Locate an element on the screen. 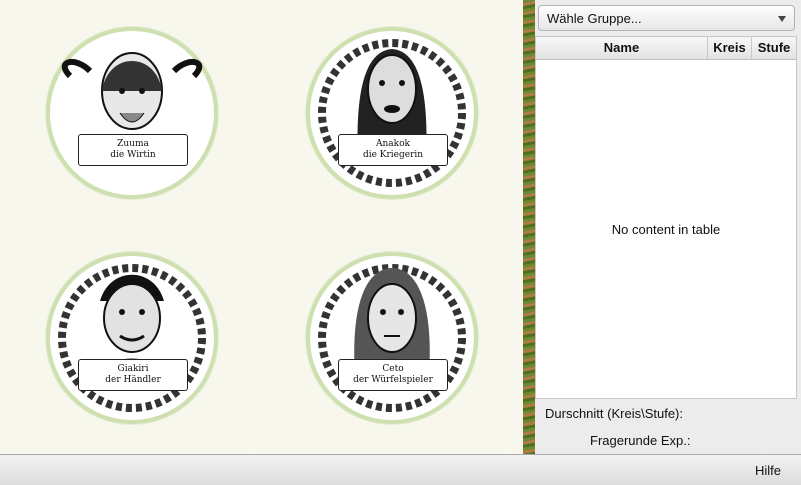  portrait-giakiri: Giakiri der Händler is located at coordinates (132, 338).